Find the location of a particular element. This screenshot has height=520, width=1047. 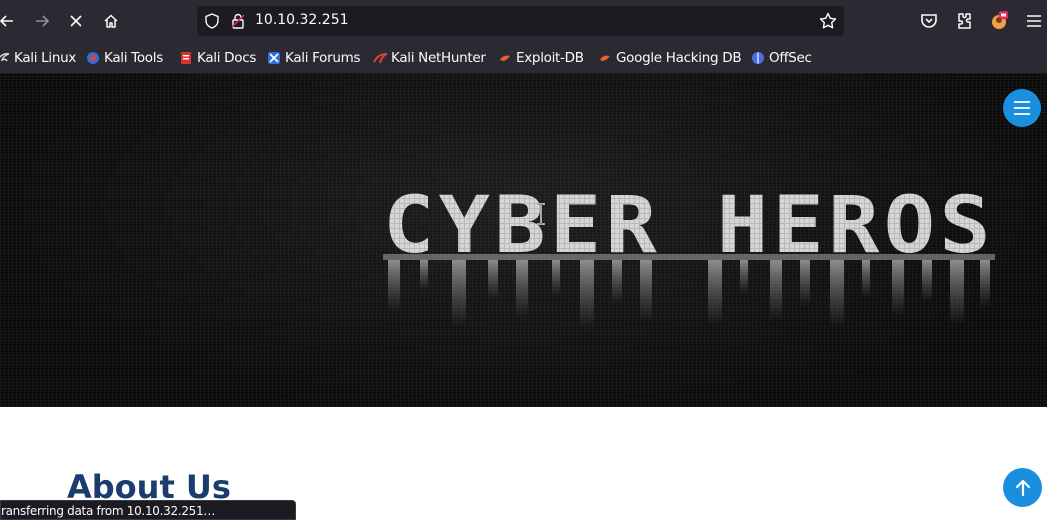

bookmark-kali-nethunter: Kali NetHunter is located at coordinates (429, 58).